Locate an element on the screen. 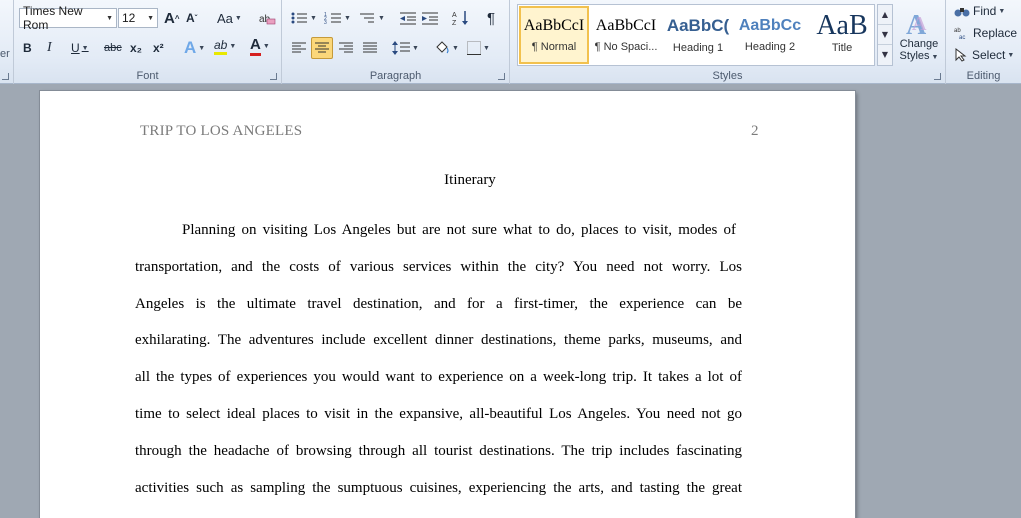 This screenshot has height=518, width=1021. increase-indent-icon is located at coordinates (430, 18).